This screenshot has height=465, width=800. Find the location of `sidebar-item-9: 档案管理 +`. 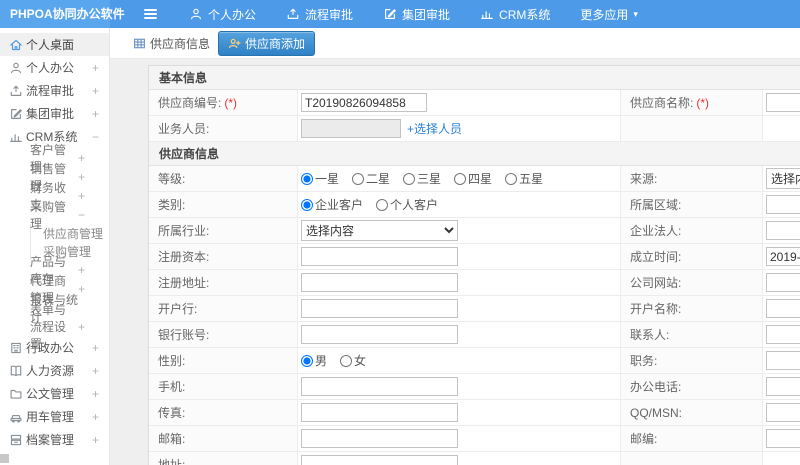

sidebar-item-9: 档案管理 + is located at coordinates (54, 439).